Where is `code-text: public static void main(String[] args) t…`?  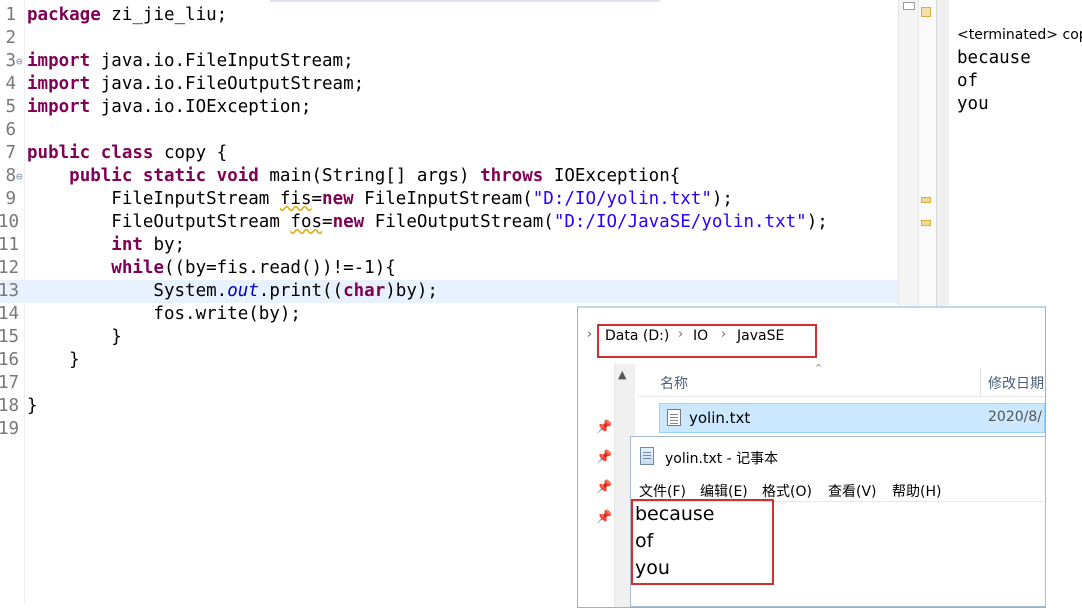 code-text: public static void main(String[] args) t… is located at coordinates (353, 176).